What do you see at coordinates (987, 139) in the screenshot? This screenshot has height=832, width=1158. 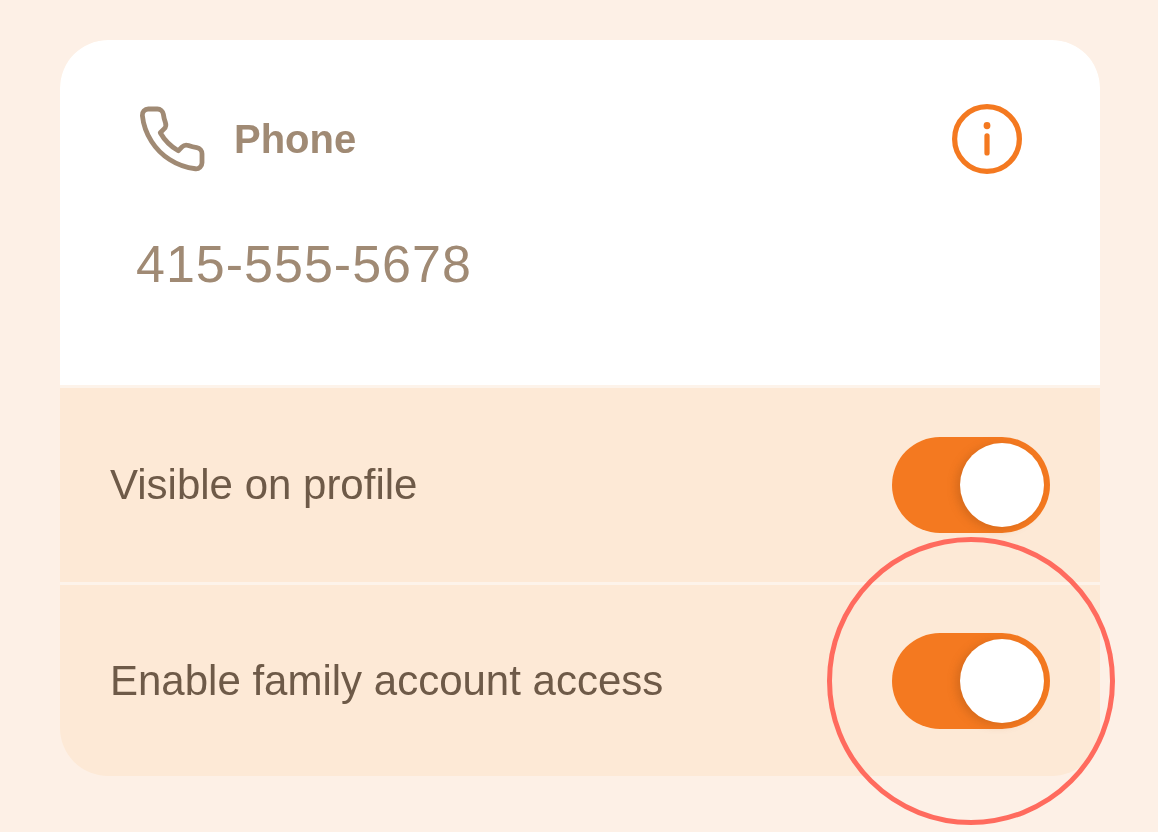 I see `info-icon` at bounding box center [987, 139].